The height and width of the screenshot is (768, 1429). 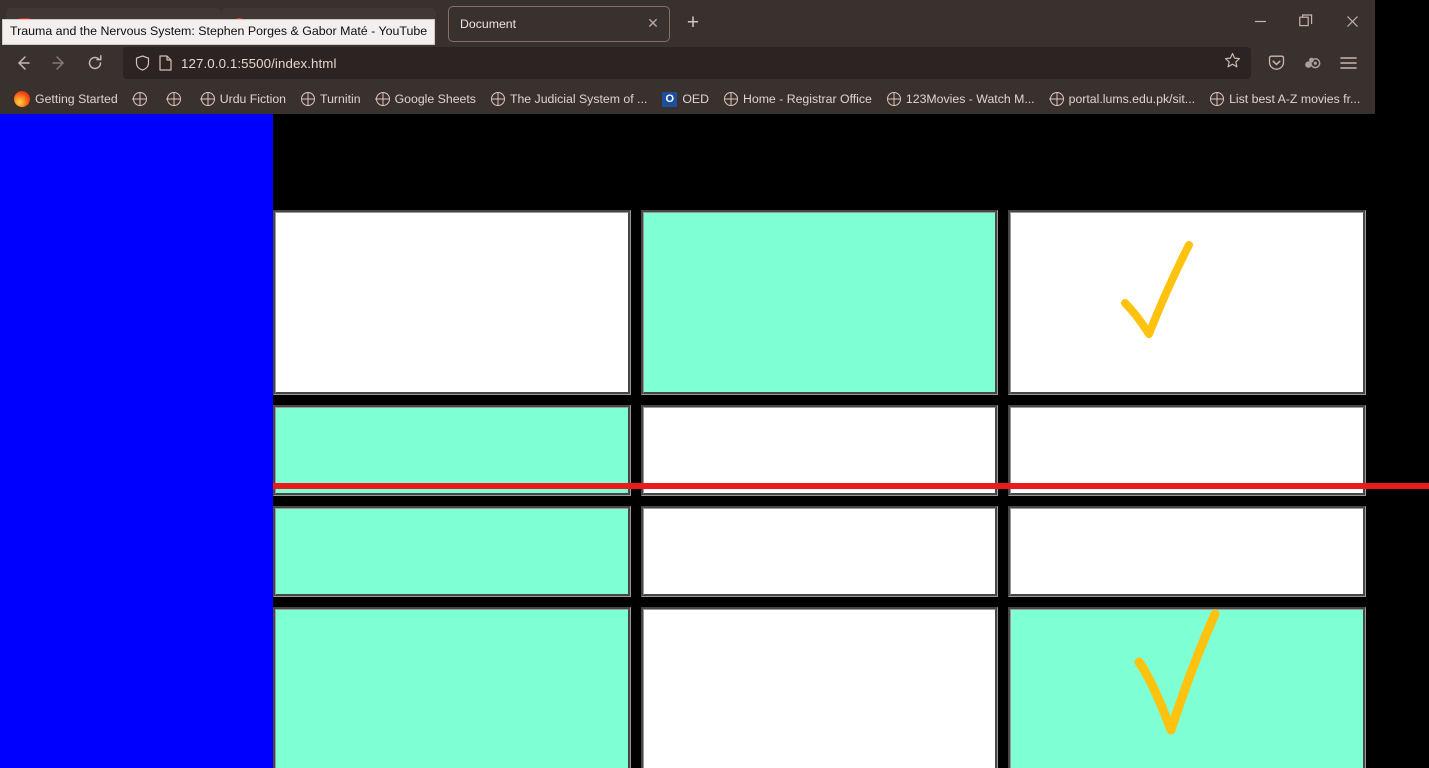 I want to click on reload-button, so click(x=95, y=63).